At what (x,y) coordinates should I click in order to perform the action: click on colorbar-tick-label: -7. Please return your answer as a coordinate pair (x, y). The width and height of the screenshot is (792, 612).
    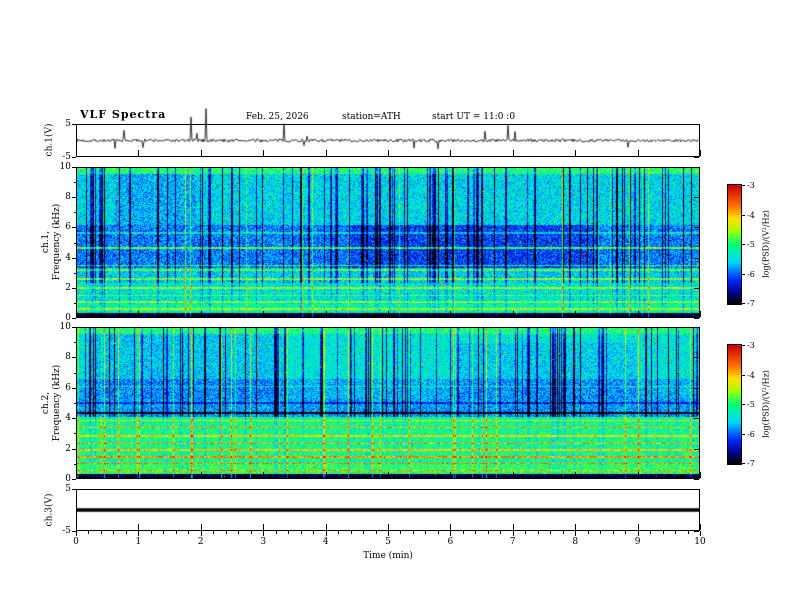
    Looking at the image, I should click on (751, 303).